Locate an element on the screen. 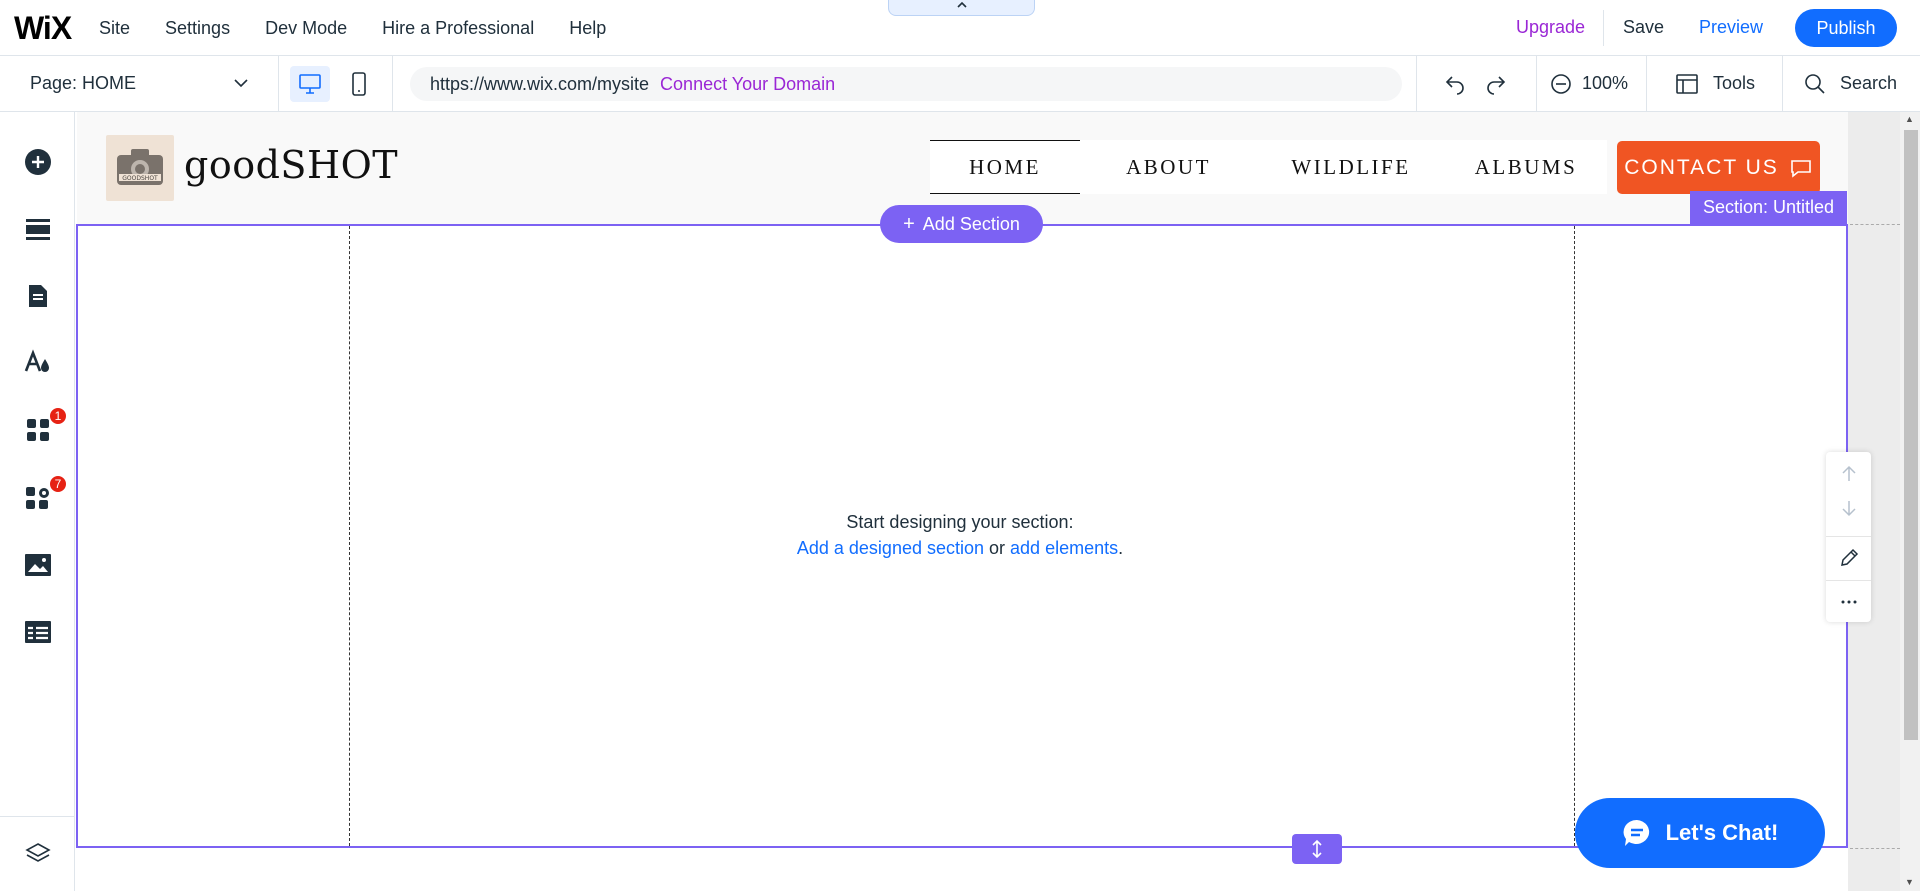 The width and height of the screenshot is (1920, 891). add-icon is located at coordinates (38, 162).